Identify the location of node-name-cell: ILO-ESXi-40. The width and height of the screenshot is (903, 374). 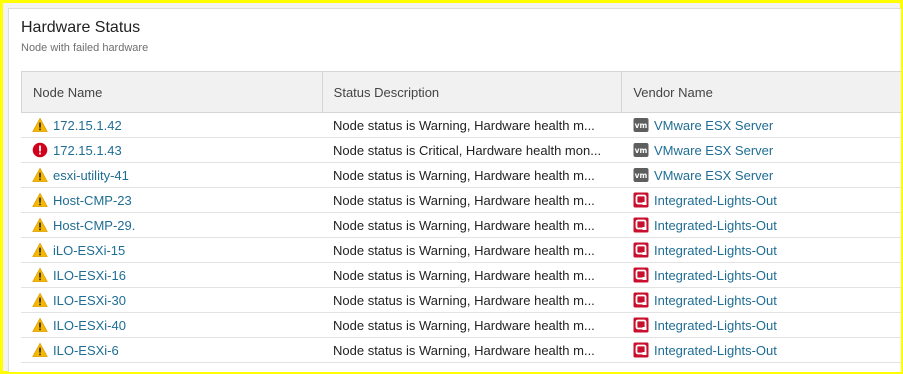
(171, 325).